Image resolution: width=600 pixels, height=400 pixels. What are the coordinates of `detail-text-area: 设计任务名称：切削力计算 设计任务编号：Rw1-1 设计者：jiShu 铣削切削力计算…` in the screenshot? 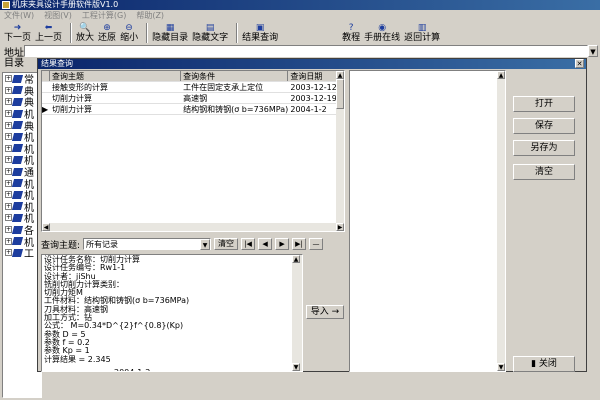 It's located at (172, 313).